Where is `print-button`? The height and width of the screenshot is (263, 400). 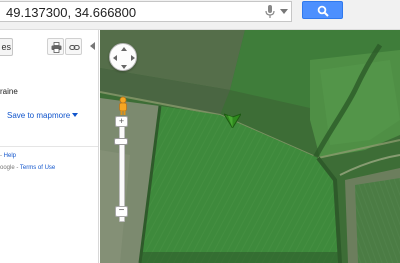
print-button is located at coordinates (55, 46).